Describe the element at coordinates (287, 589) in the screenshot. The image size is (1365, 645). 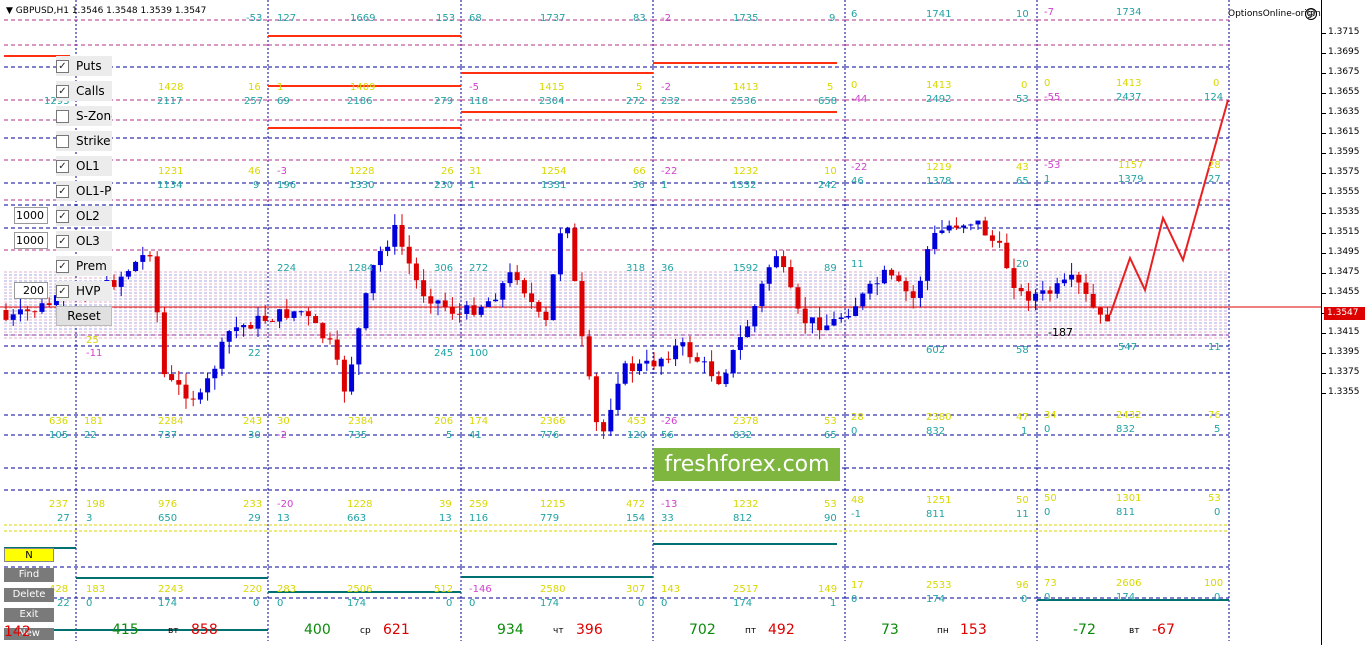
I see `option-stat: 283` at that location.